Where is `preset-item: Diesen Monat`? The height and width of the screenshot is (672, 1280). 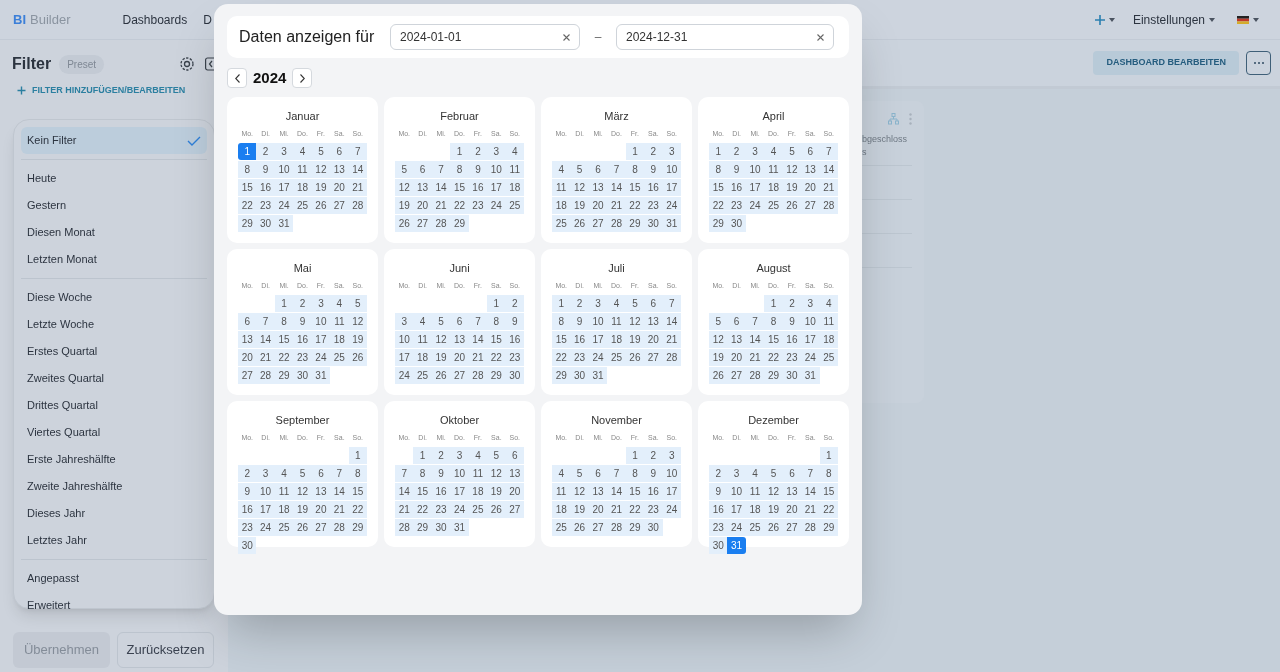 preset-item: Diesen Monat is located at coordinates (114, 232).